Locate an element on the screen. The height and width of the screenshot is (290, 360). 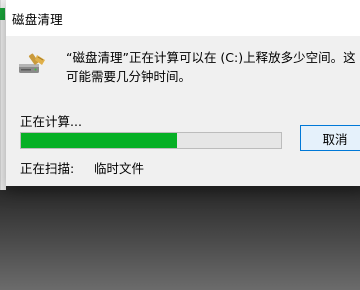
background-window-border is located at coordinates (0, 95).